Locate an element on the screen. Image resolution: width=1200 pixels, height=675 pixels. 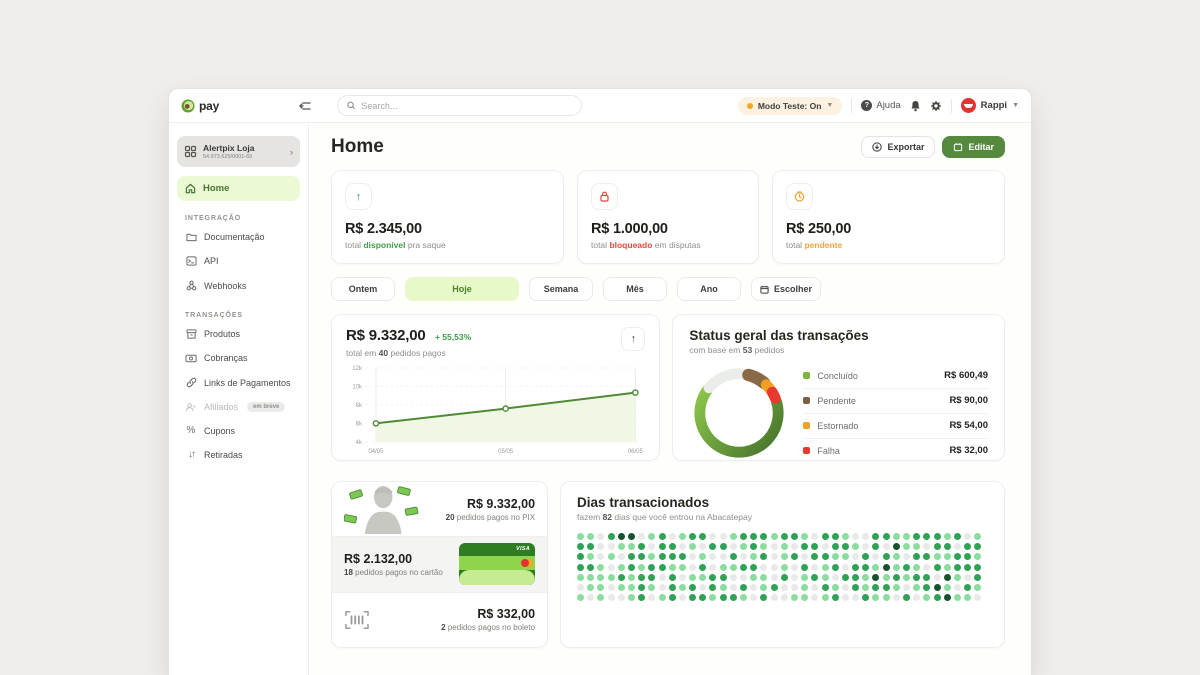
notifications-button is located at coordinates (915, 106).